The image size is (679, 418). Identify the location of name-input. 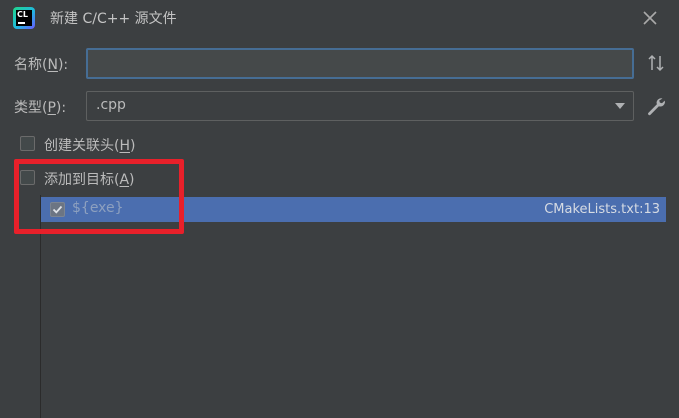
(360, 63).